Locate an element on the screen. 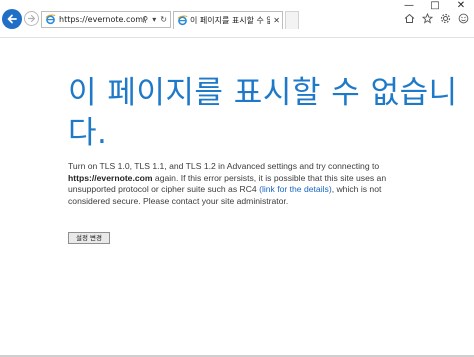 This screenshot has height=357, width=474. forward-button is located at coordinates (31, 18).